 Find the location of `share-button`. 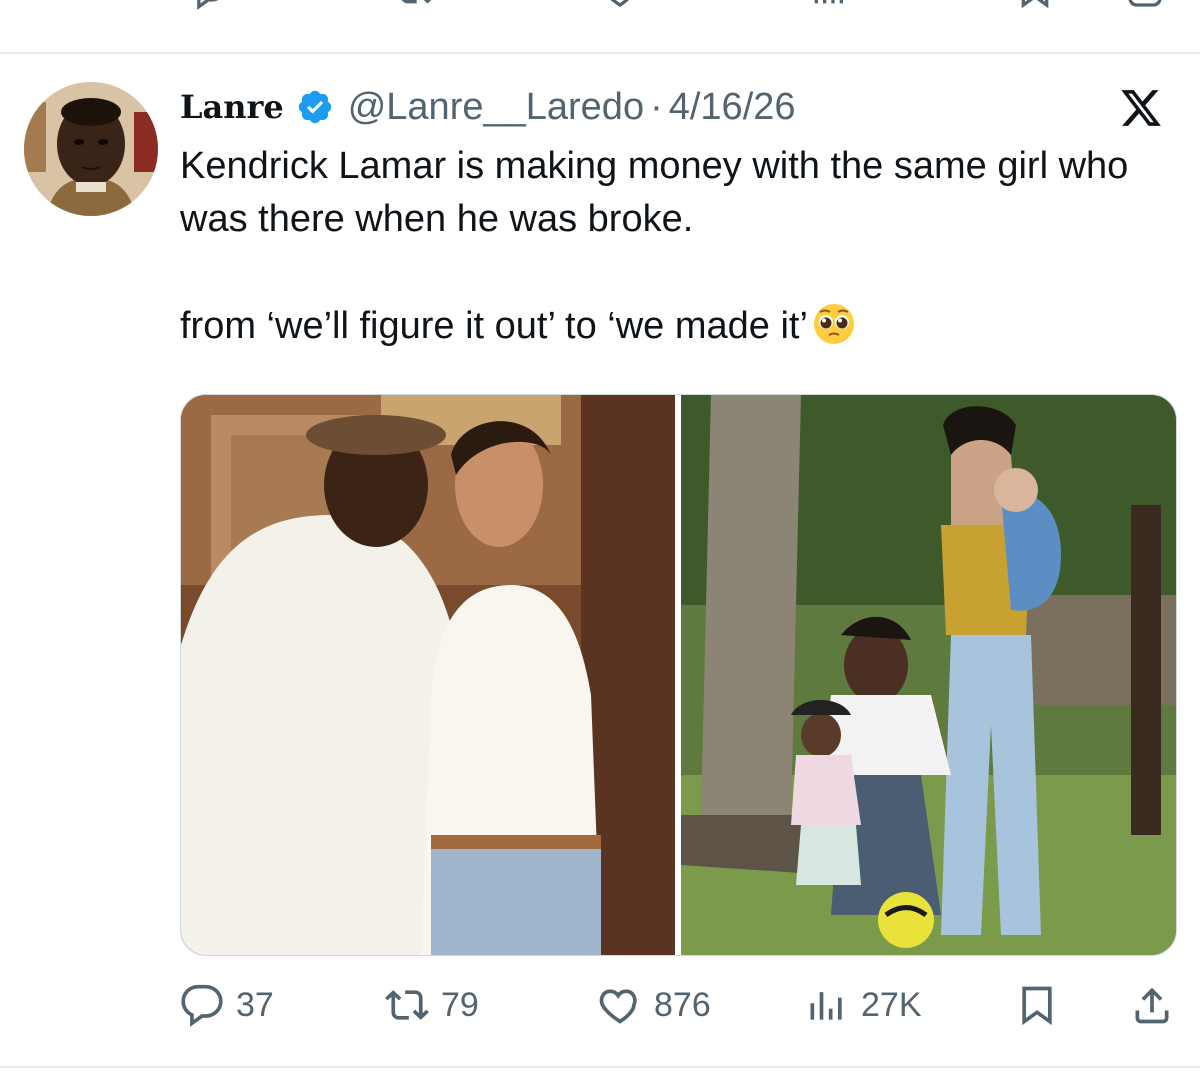

share-button is located at coordinates (1152, 1005).